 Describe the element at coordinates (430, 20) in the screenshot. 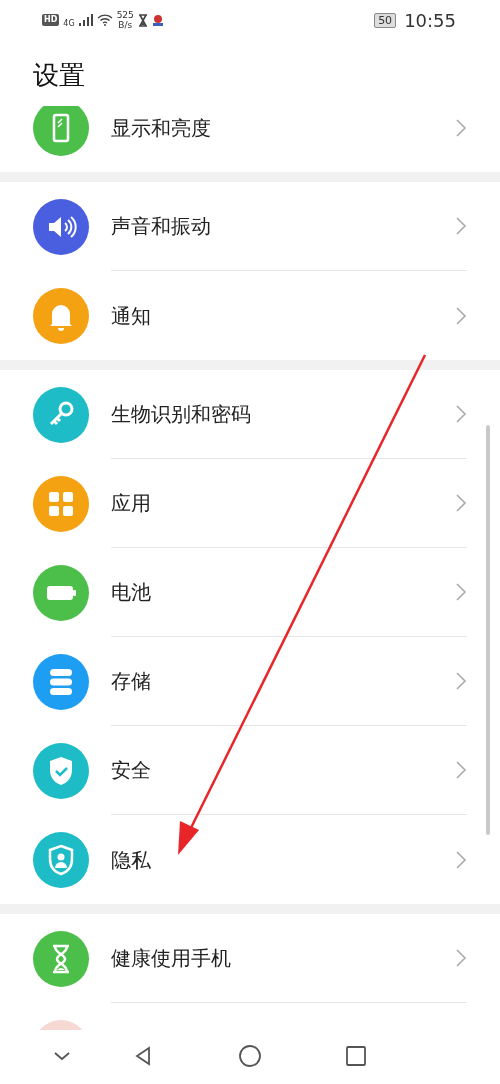

I see `clock-time: 10:55` at that location.